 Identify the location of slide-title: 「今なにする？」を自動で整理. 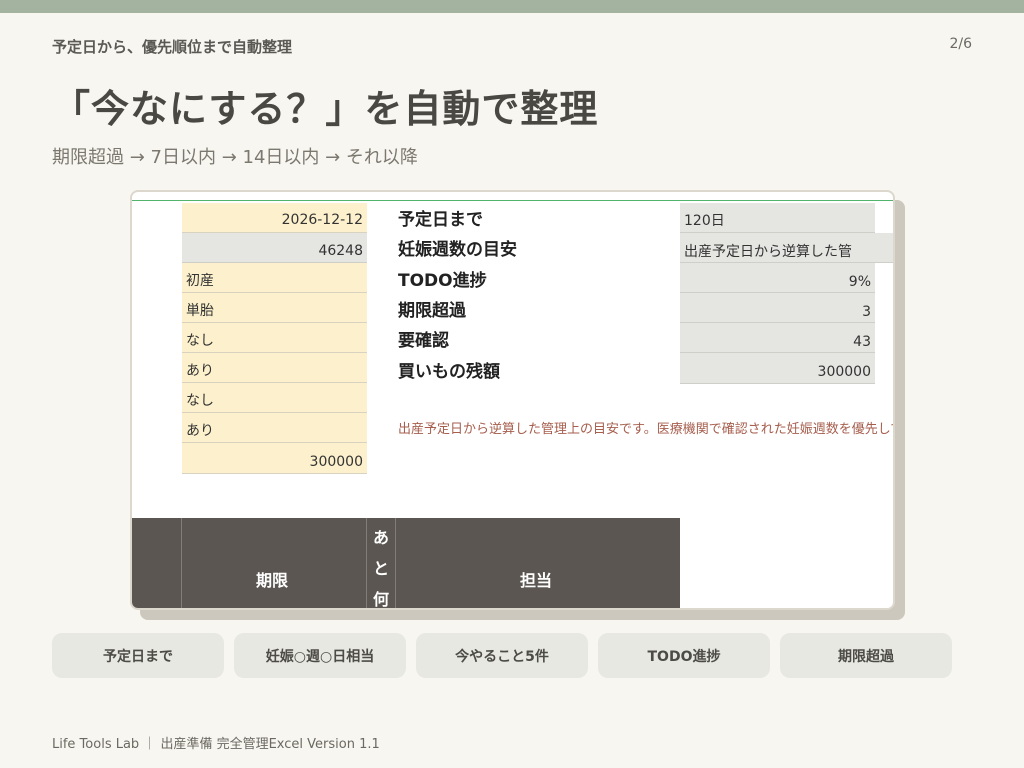
(325, 109).